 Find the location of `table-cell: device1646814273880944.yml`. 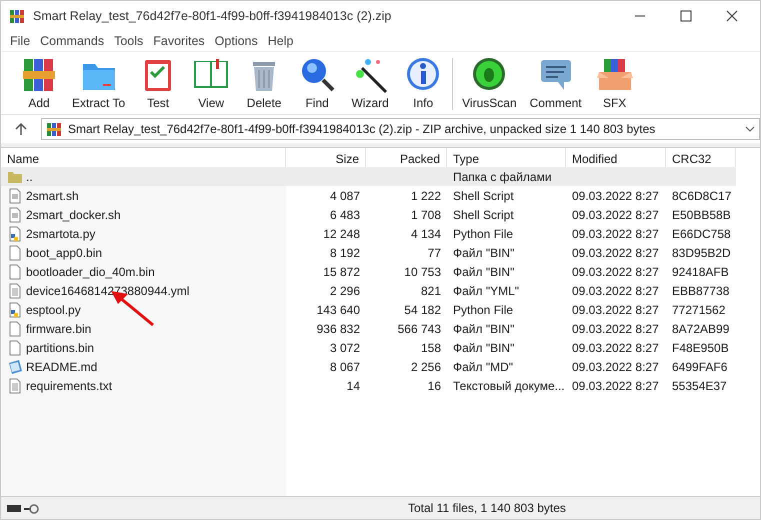

table-cell: device1646814273880944.yml is located at coordinates (143, 290).